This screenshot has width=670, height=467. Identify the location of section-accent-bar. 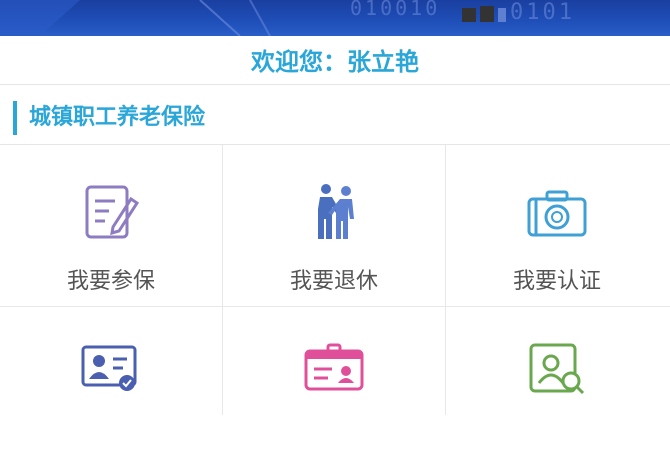
(15, 118).